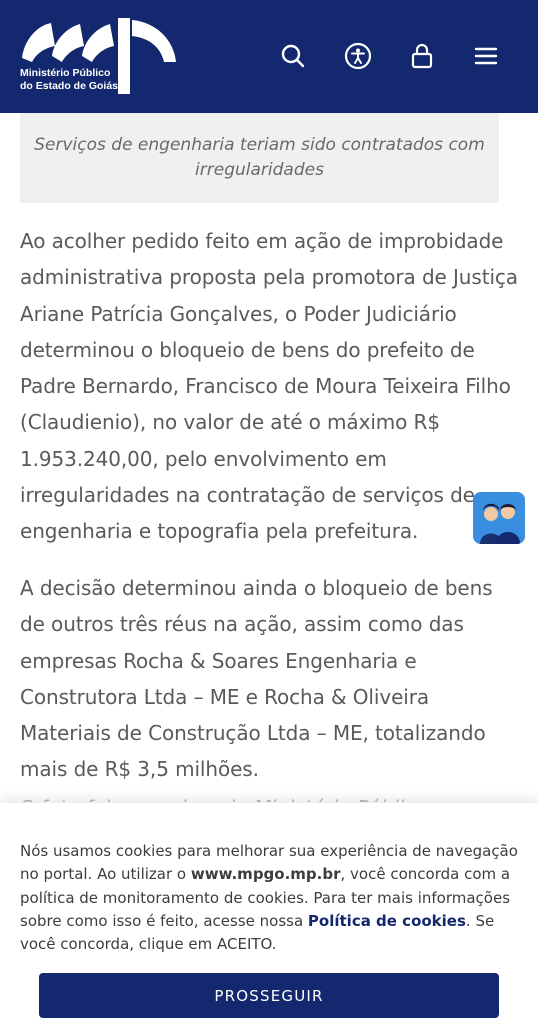 Image resolution: width=538 pixels, height=1024 pixels. What do you see at coordinates (387, 921) in the screenshot?
I see `cookie-policy-link: Política de cookies` at bounding box center [387, 921].